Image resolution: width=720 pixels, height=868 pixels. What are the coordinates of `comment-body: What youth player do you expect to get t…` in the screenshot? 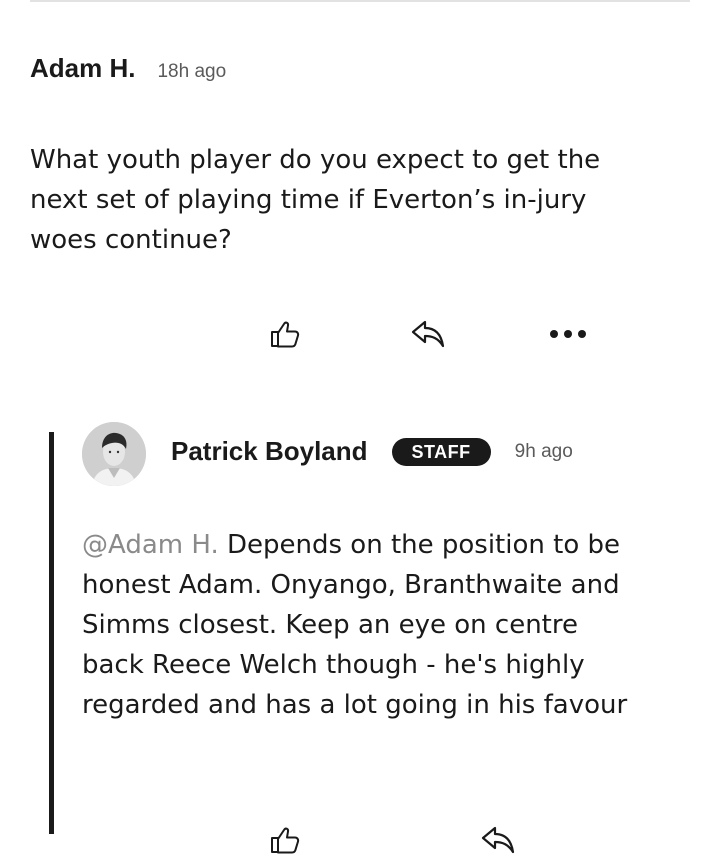 It's located at (315, 200).